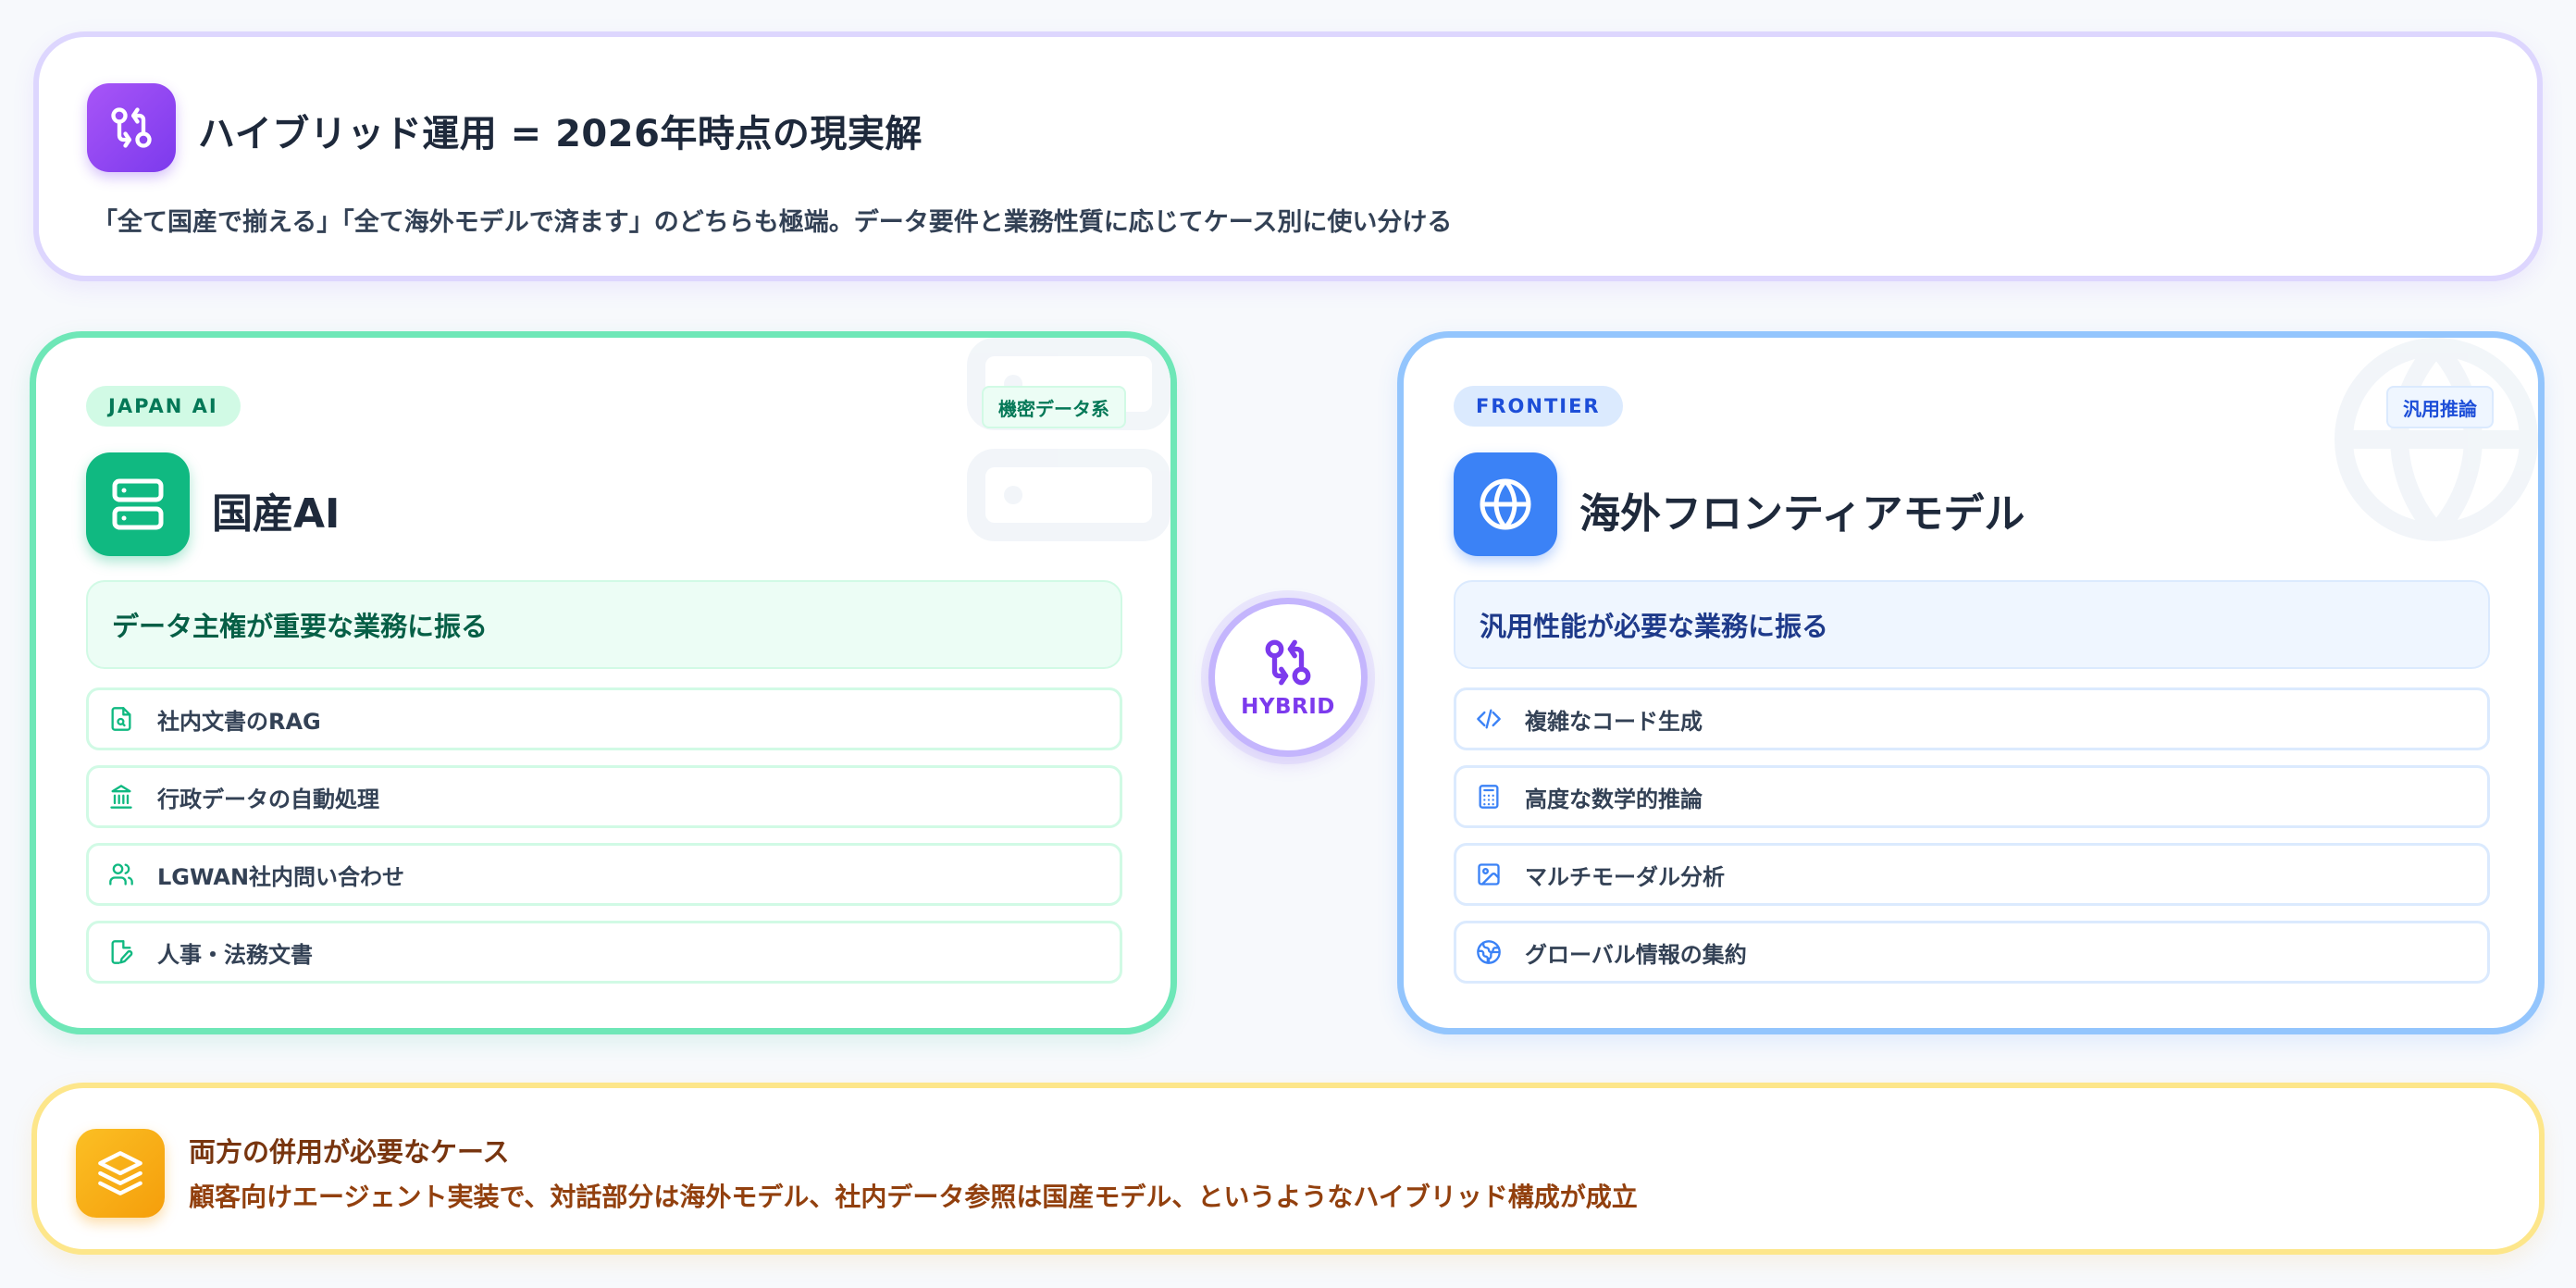  Describe the element at coordinates (1288, 707) in the screenshot. I see `hybrid-label: HYBRID` at that location.